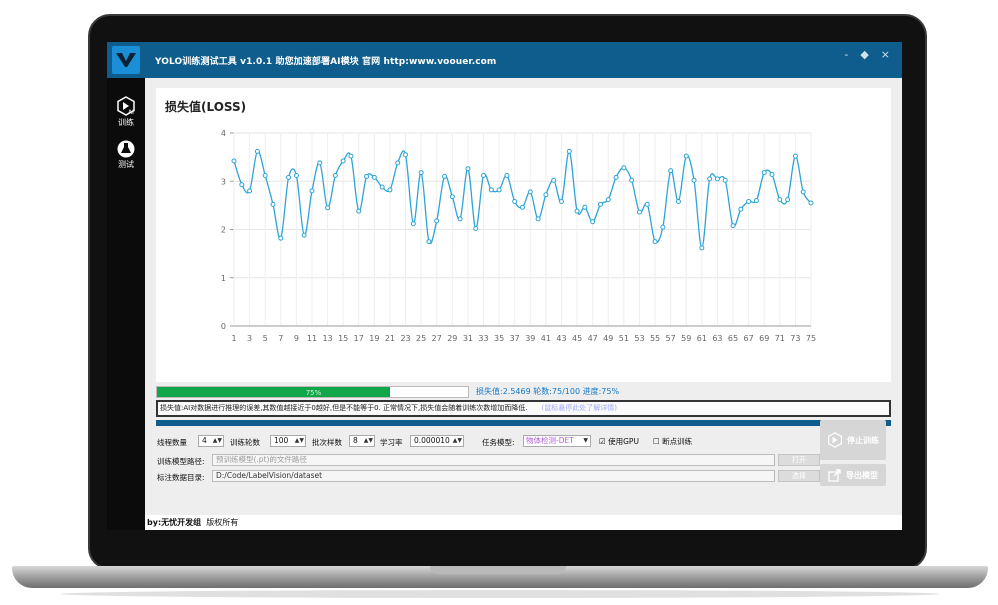  I want to click on select-button: 选择, so click(799, 476).